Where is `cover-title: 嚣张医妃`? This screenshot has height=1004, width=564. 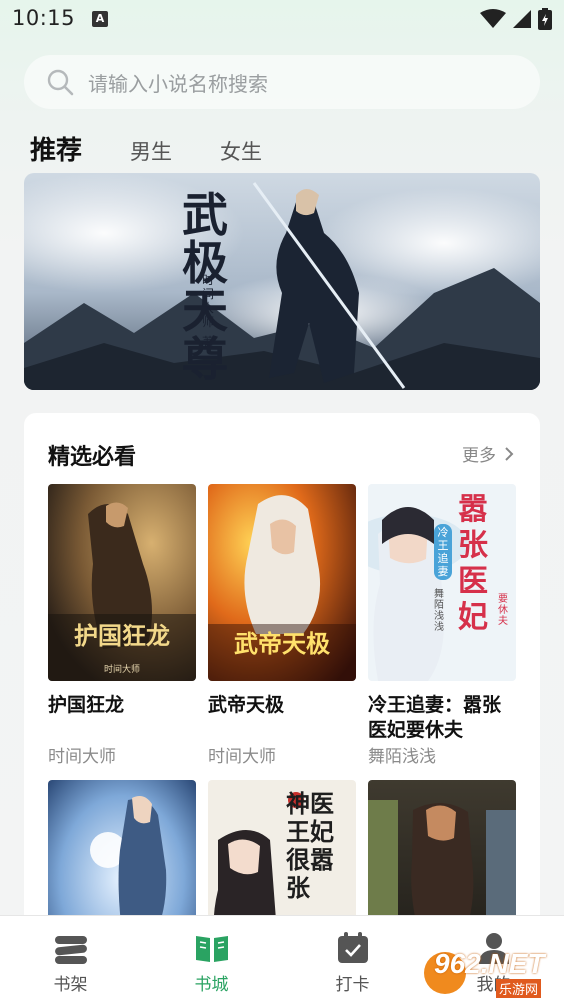 cover-title: 嚣张医妃 is located at coordinates (473, 563).